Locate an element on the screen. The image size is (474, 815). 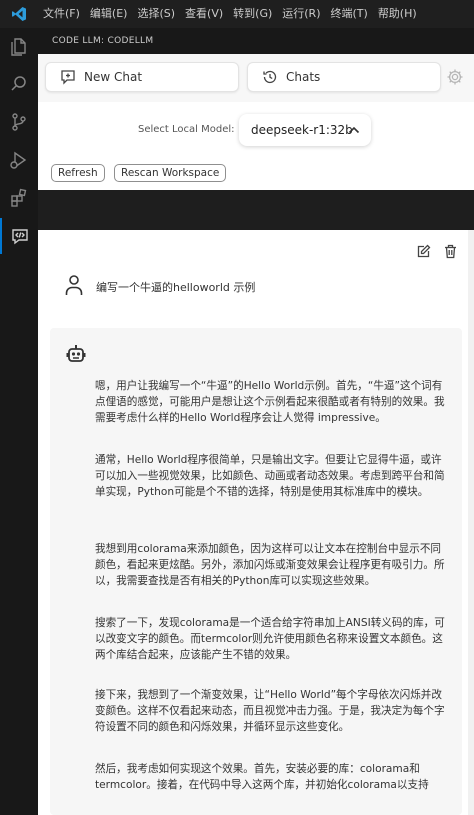
chats-label: Chats is located at coordinates (303, 77).